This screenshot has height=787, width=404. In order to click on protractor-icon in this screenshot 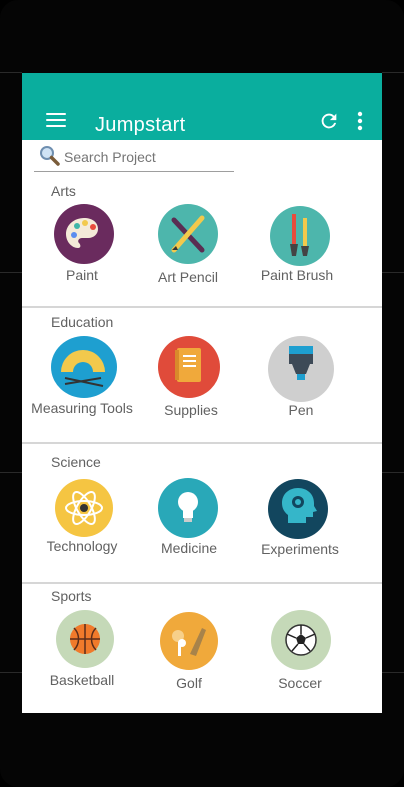, I will do `click(84, 367)`.